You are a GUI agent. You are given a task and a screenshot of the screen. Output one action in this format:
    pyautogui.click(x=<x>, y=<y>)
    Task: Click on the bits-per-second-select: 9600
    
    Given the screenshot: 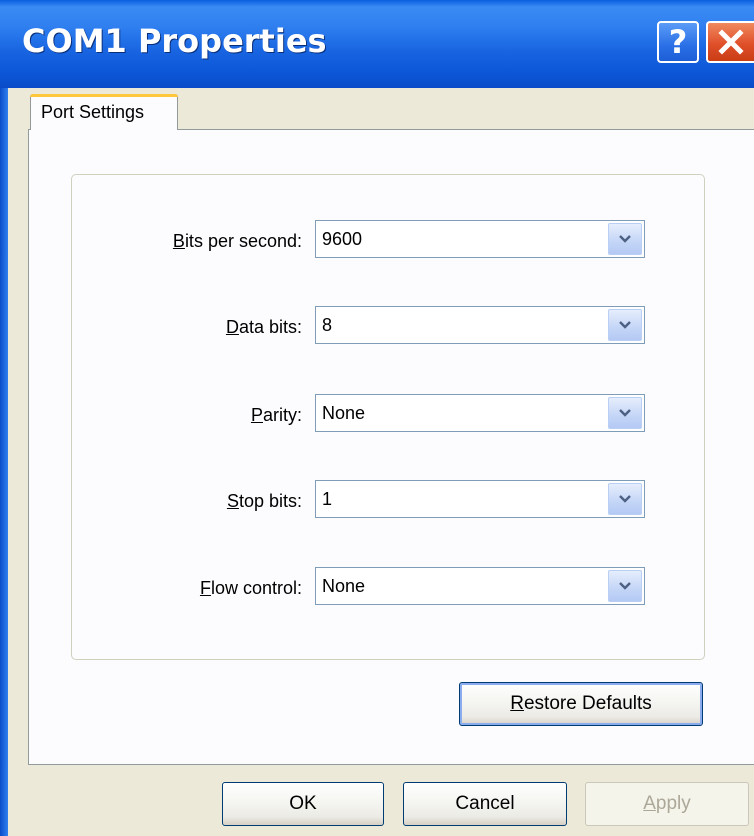 What is the action you would take?
    pyautogui.click(x=480, y=239)
    